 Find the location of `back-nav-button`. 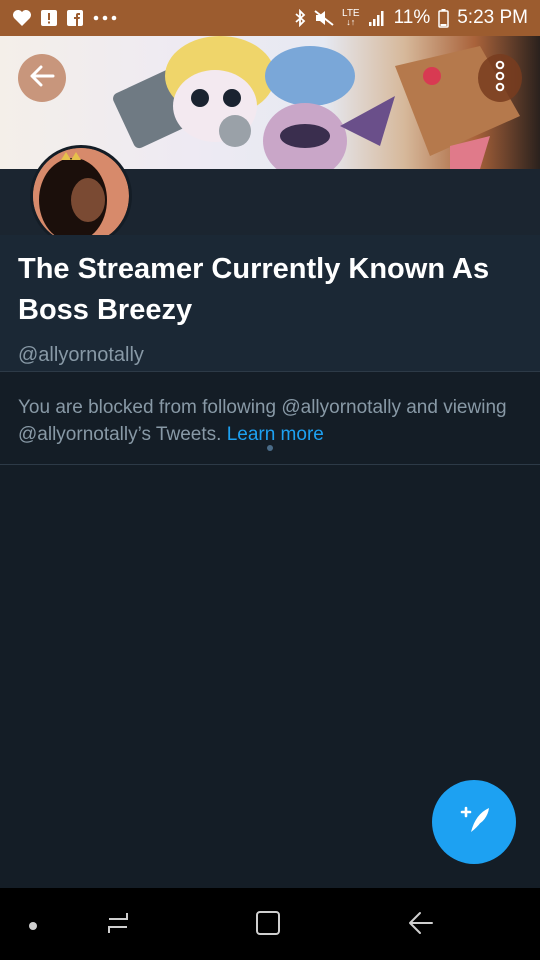

back-nav-button is located at coordinates (420, 925).